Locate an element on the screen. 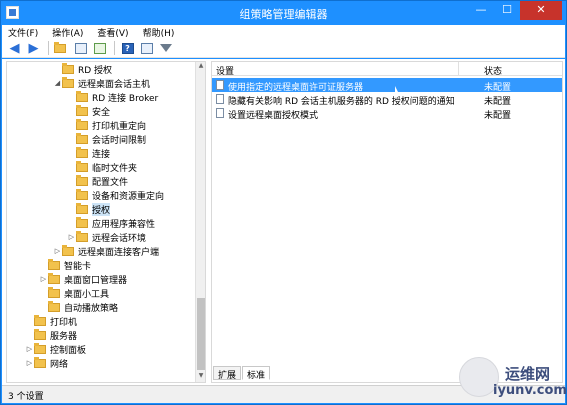 The height and width of the screenshot is (405, 567). tree-item-label: 打印机重定向 is located at coordinates (119, 126).